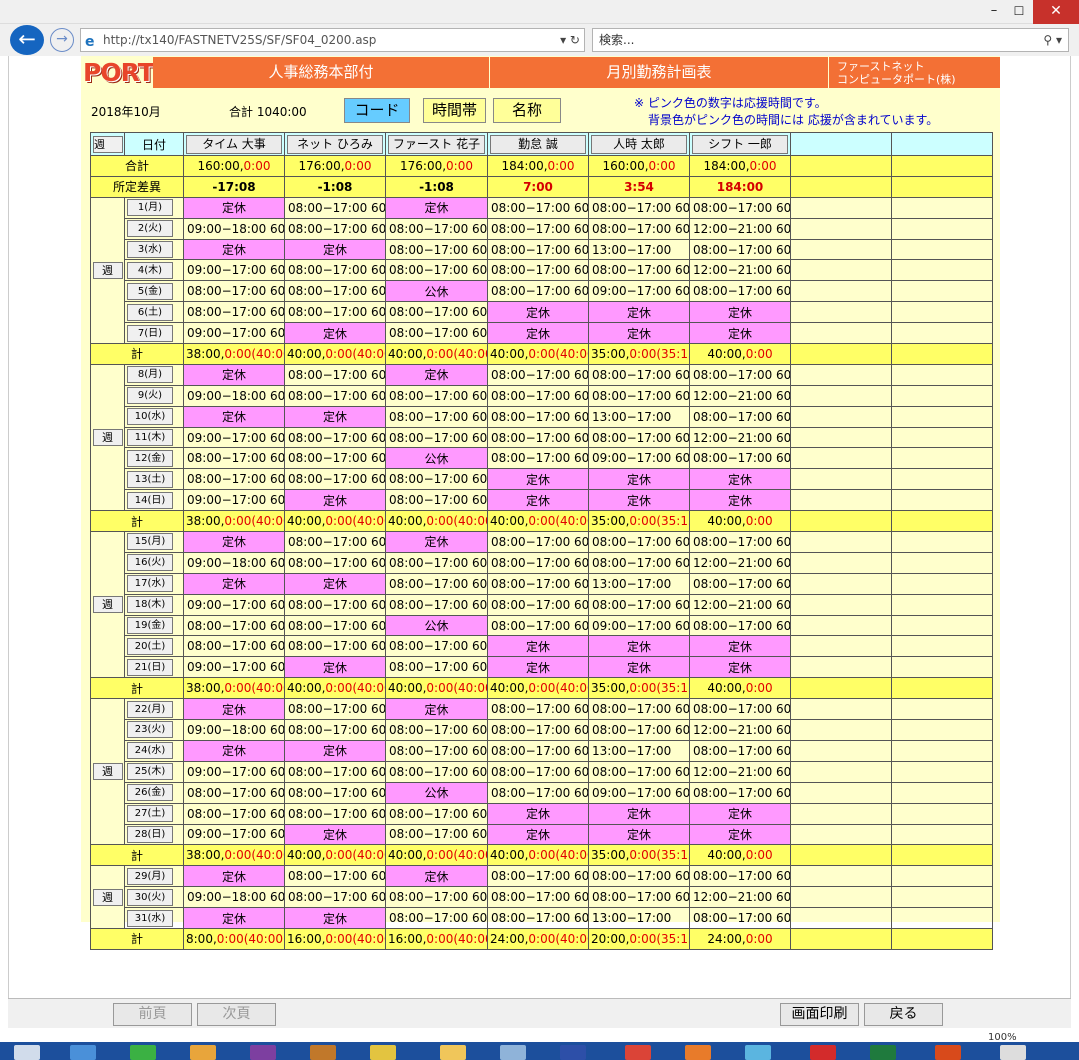  What do you see at coordinates (236, 1014) in the screenshot?
I see `next-page-button: 次頁` at bounding box center [236, 1014].